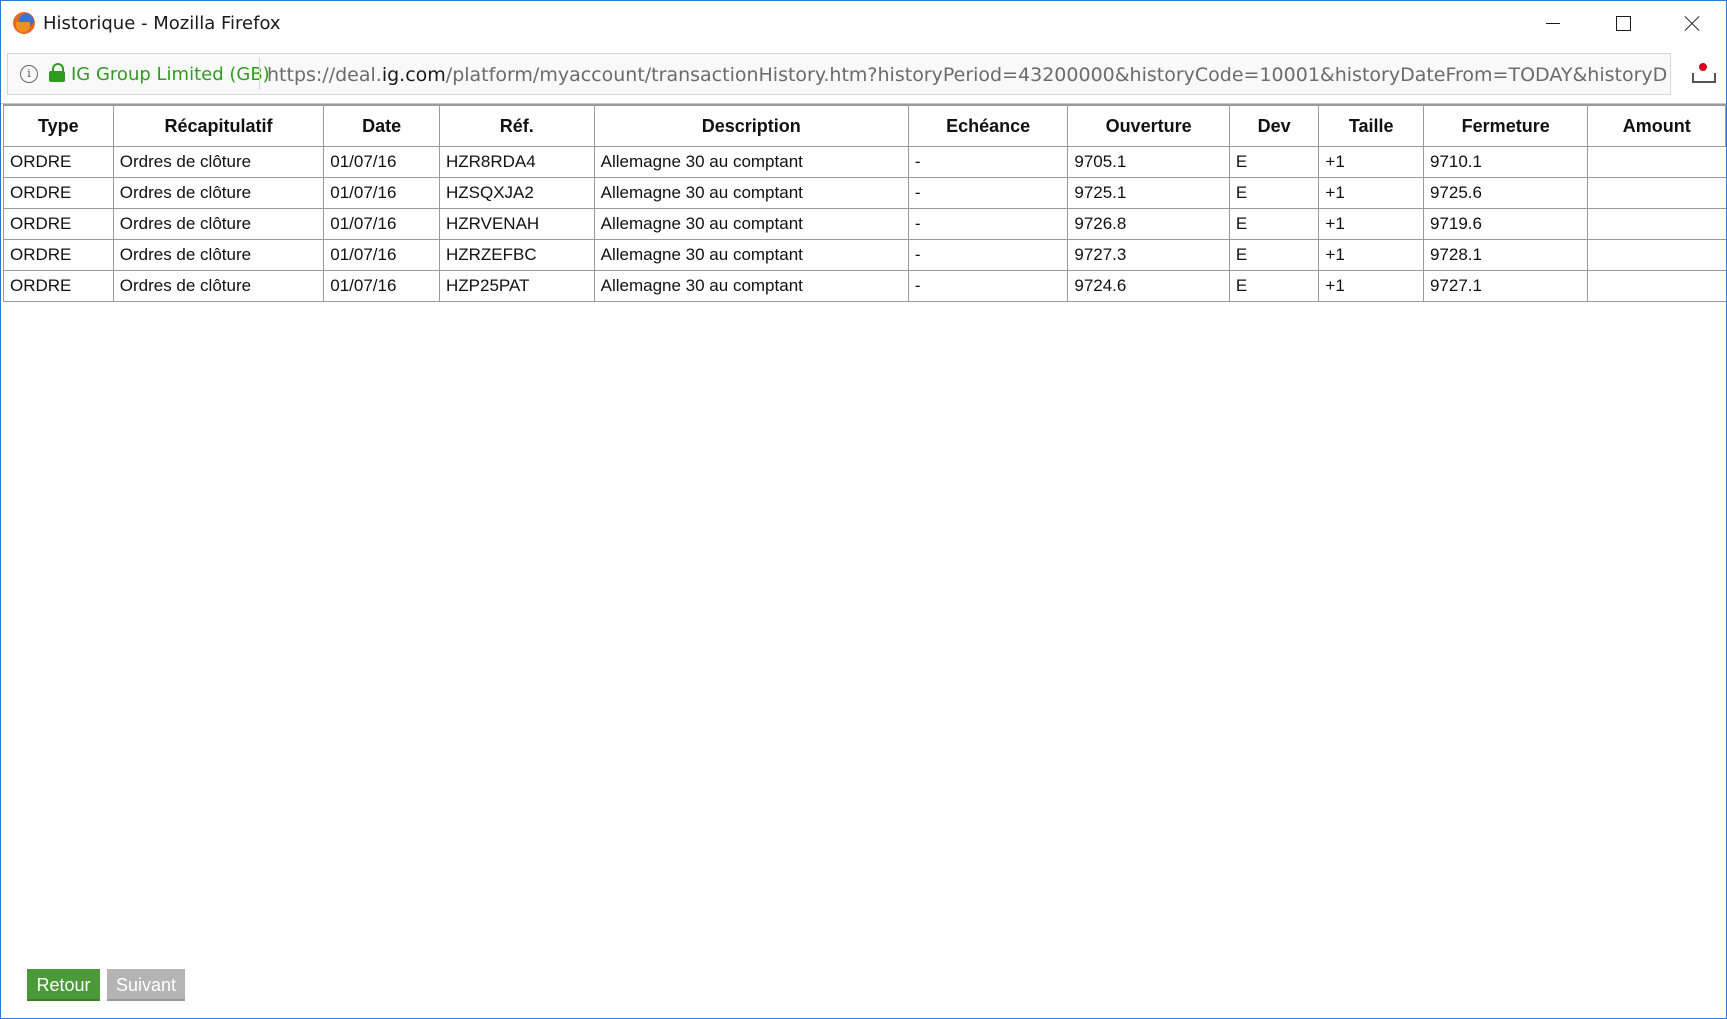 This screenshot has height=1019, width=1727. What do you see at coordinates (413, 75) in the screenshot?
I see `url-domain: ig.com` at bounding box center [413, 75].